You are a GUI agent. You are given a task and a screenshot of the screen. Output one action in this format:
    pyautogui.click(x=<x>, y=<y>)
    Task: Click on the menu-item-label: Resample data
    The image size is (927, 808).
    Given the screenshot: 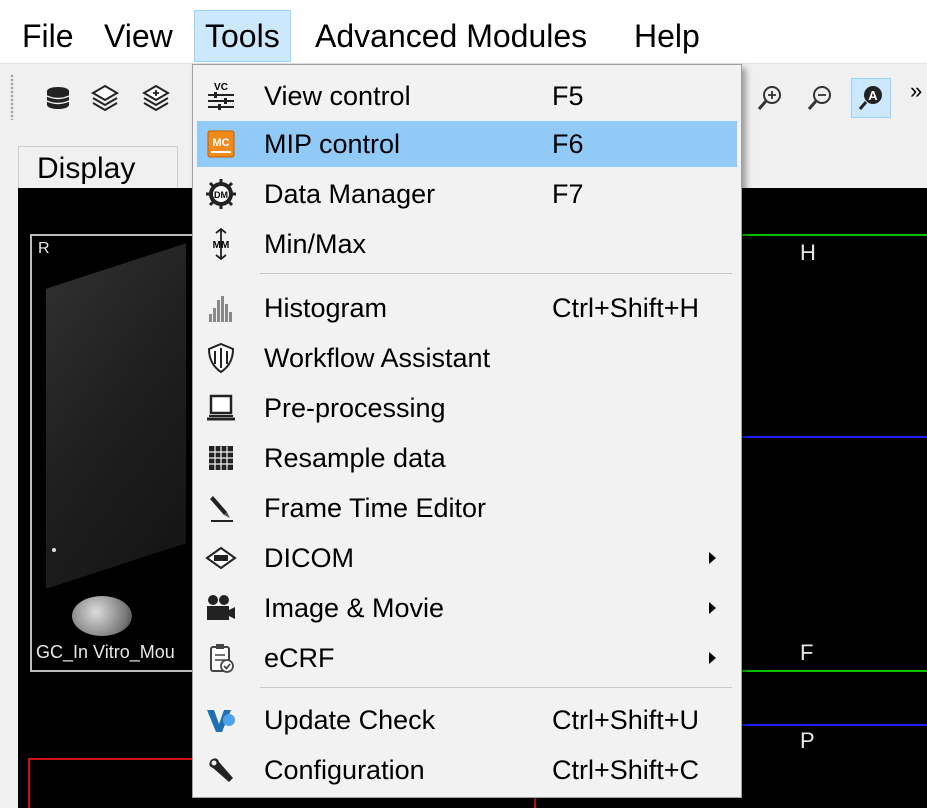 What is the action you would take?
    pyautogui.click(x=355, y=457)
    